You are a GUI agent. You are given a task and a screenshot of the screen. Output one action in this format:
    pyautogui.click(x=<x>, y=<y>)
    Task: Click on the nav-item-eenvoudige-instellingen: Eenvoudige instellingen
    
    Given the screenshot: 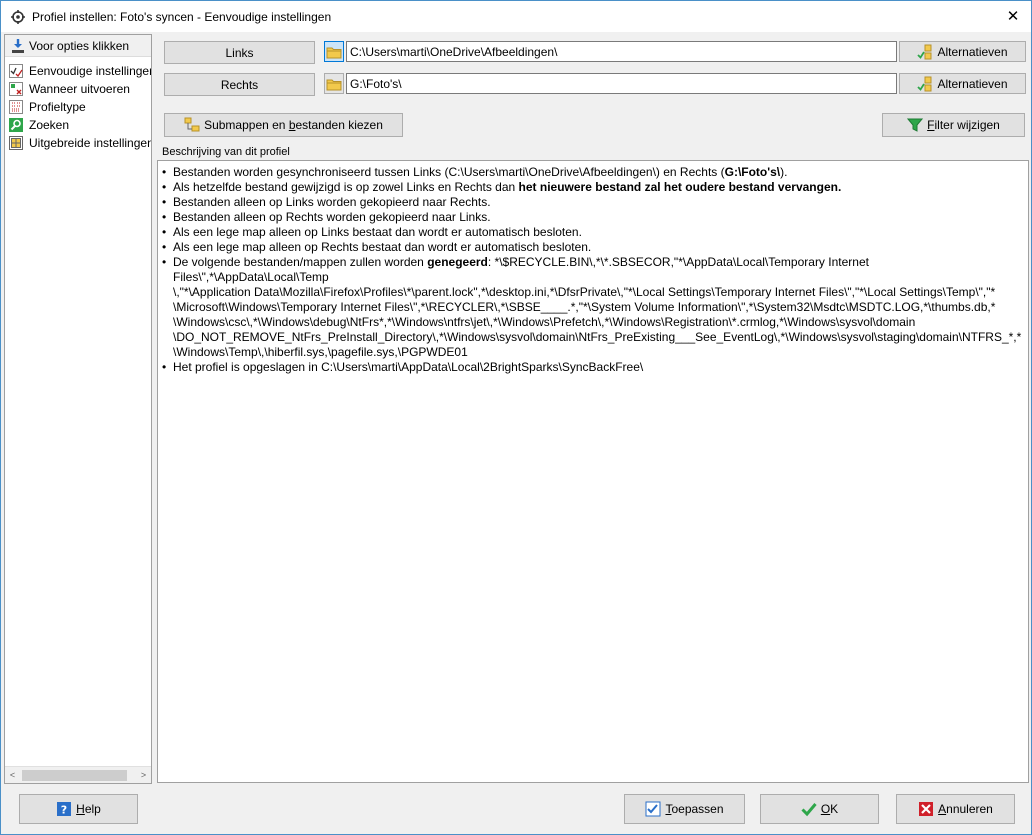 What is the action you would take?
    pyautogui.click(x=78, y=71)
    